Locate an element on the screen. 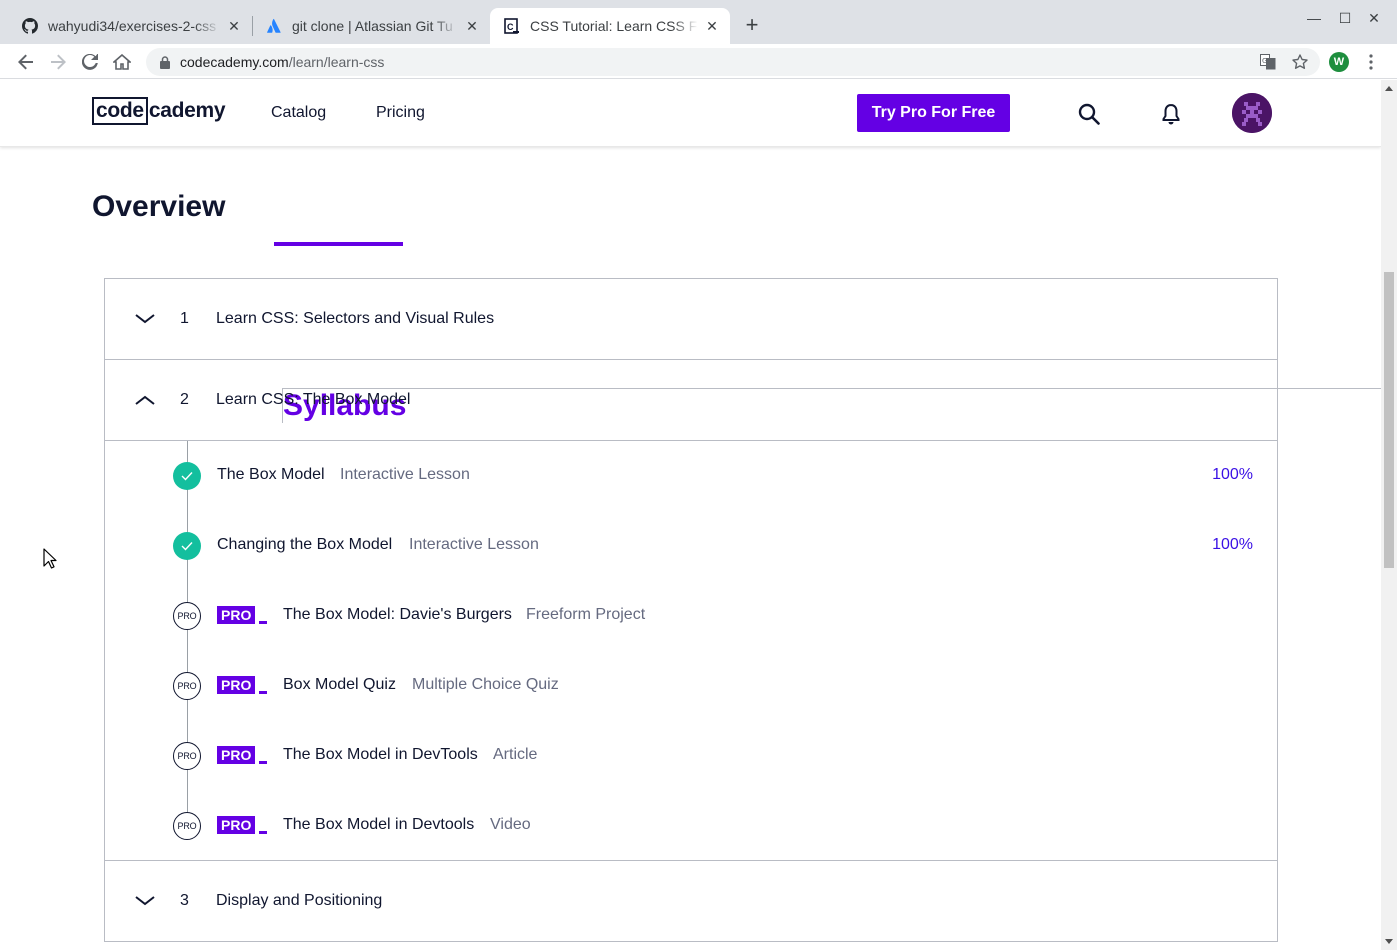  lesson-item: The Box Model Interactive Lesson 100% is located at coordinates (691, 476).